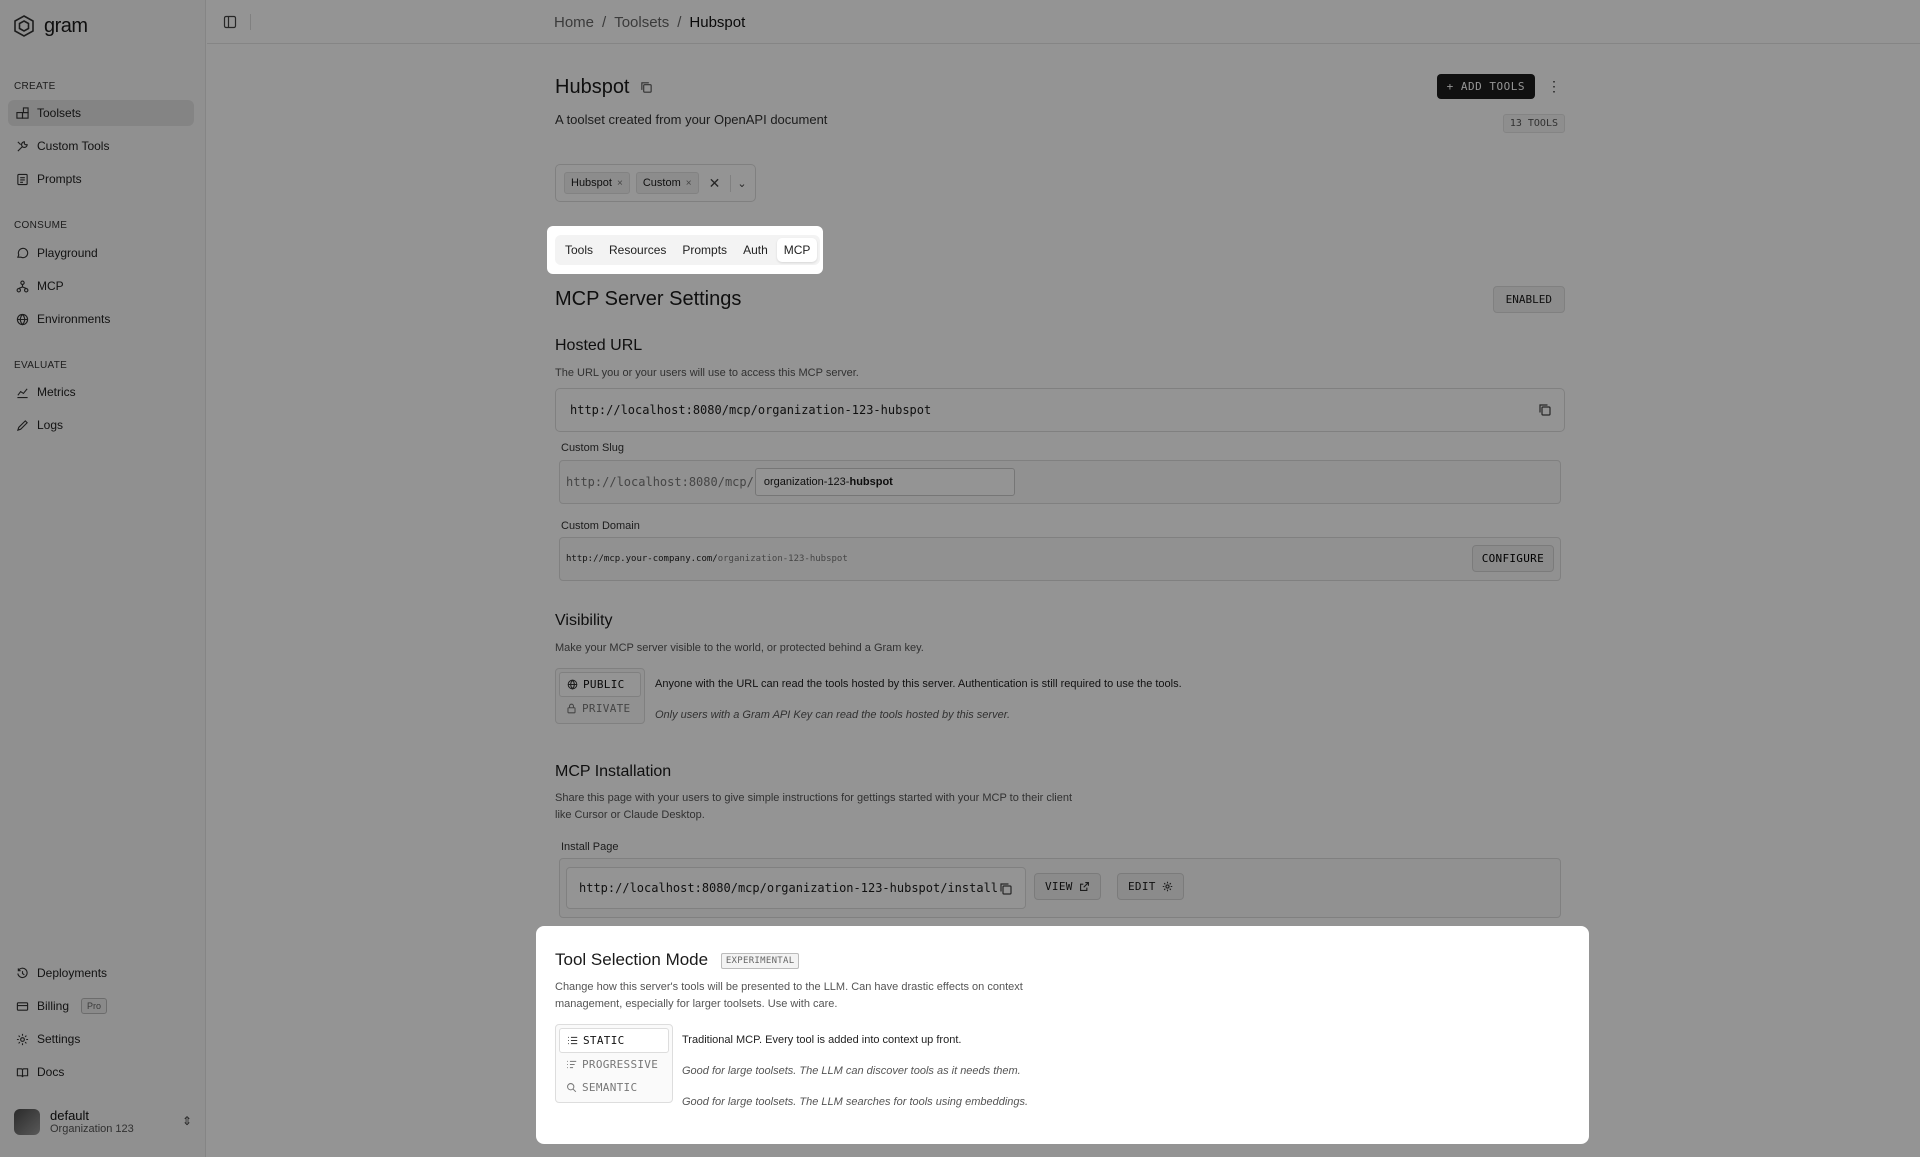  I want to click on sidebar-item-settings: Settings, so click(101, 1039).